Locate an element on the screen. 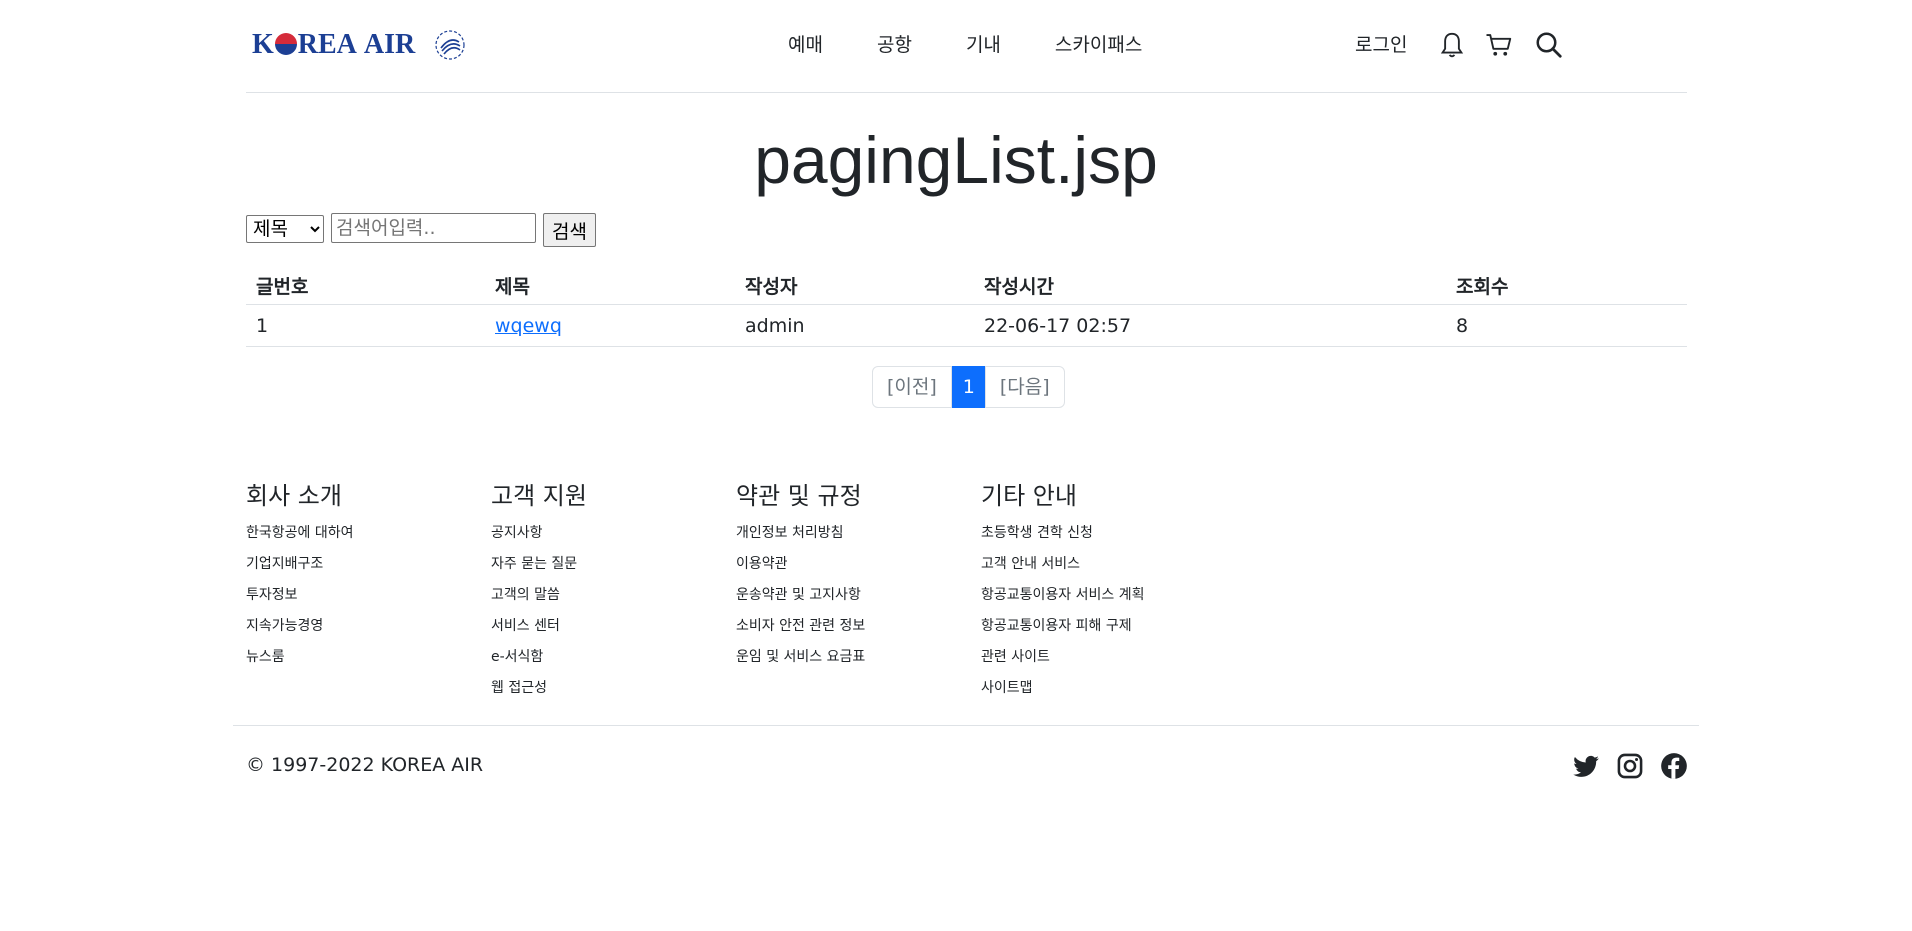 The height and width of the screenshot is (931, 1912). login-link: 로그인 is located at coordinates (1381, 43).